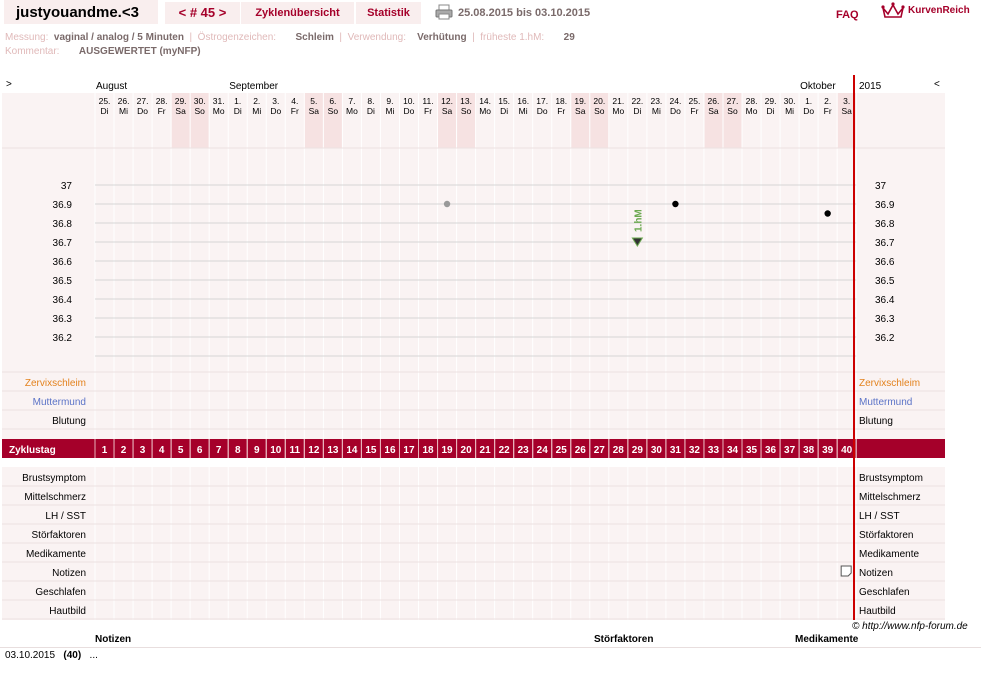 Image resolution: width=981 pixels, height=679 pixels. Describe the element at coordinates (827, 101) in the screenshot. I see `day-date-label: 2.` at that location.